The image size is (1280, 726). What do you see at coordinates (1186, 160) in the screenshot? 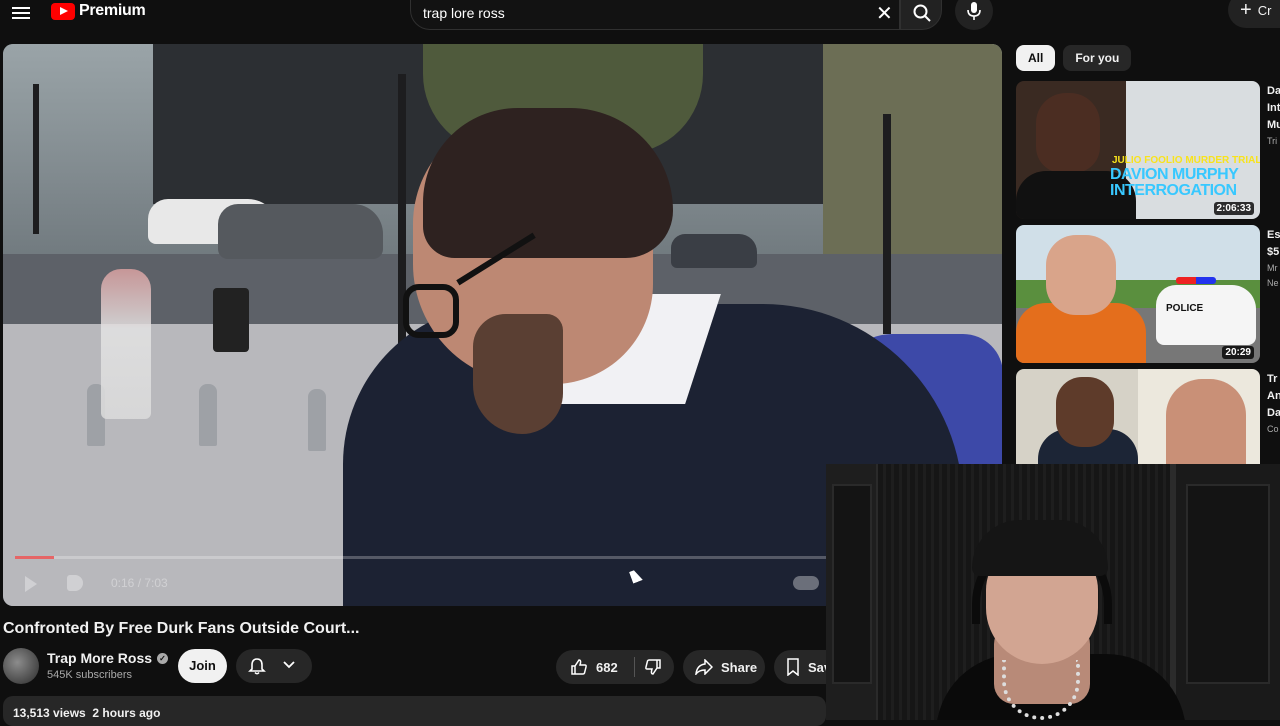
I see `thumbnail-subtitle: JULIO FOOLIO MURDER TRIAL` at bounding box center [1186, 160].